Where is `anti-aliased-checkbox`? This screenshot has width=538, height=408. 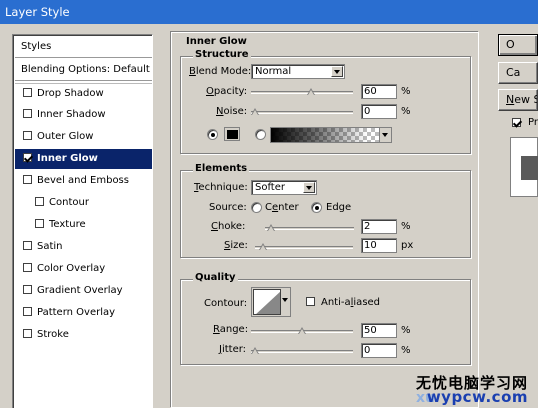
anti-aliased-checkbox is located at coordinates (310, 301).